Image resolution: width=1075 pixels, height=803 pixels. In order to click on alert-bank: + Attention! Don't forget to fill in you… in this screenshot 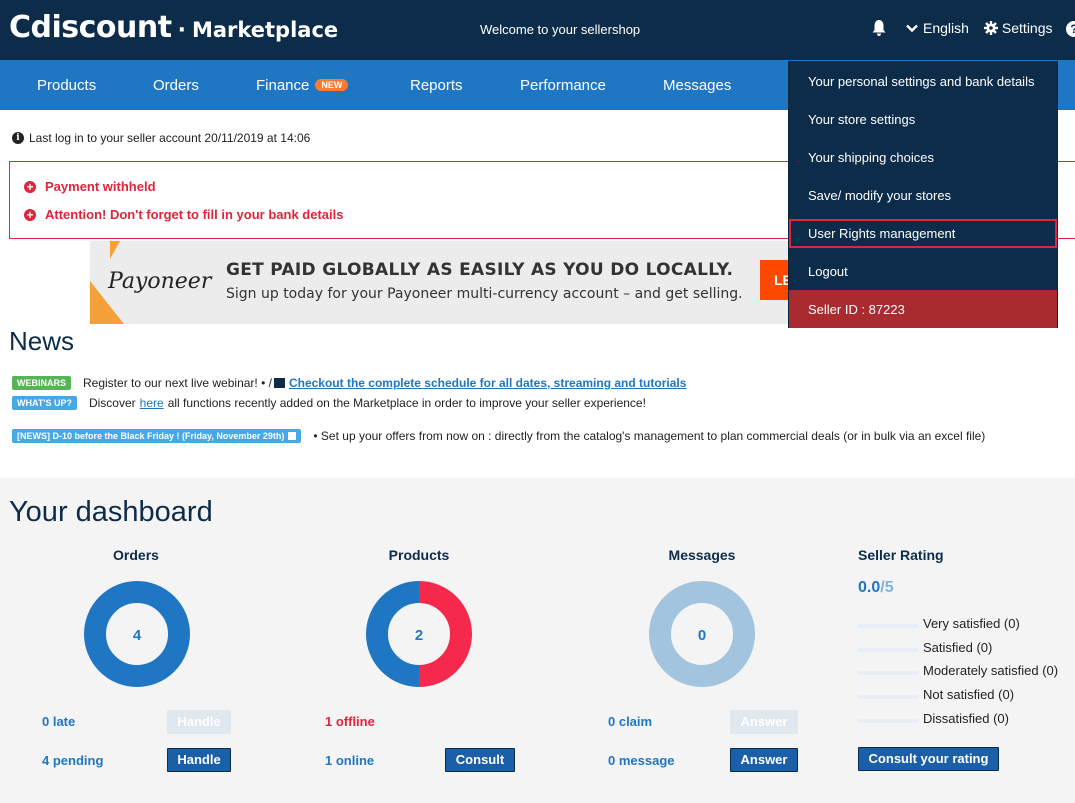, I will do `click(183, 214)`.